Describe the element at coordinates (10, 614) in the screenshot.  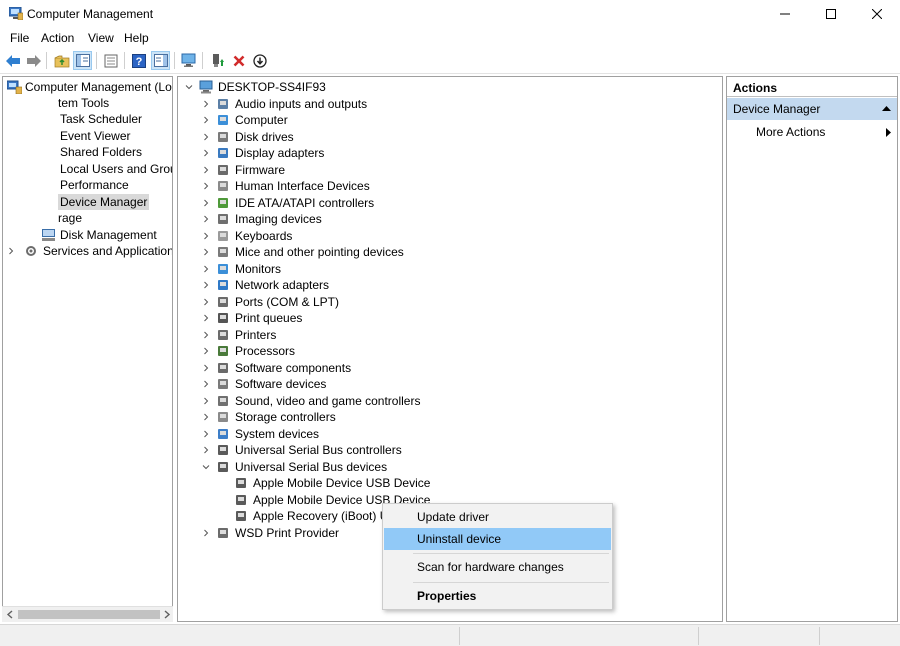
I see `scroll-left-icon` at that location.